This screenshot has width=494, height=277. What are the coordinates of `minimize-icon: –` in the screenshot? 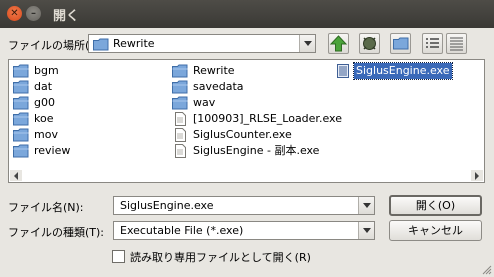 It's located at (33, 13).